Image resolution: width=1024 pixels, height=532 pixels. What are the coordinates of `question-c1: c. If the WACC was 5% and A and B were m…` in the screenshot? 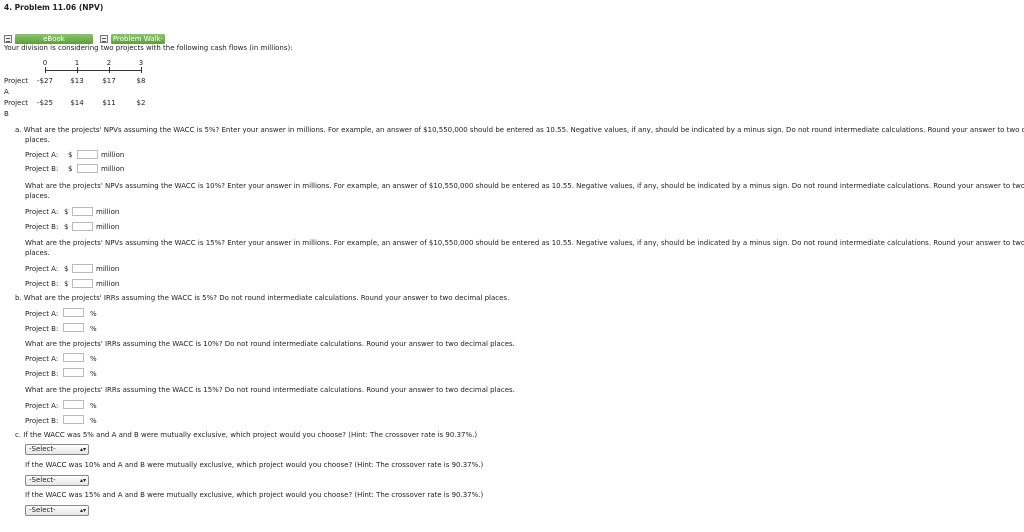 It's located at (246, 435).